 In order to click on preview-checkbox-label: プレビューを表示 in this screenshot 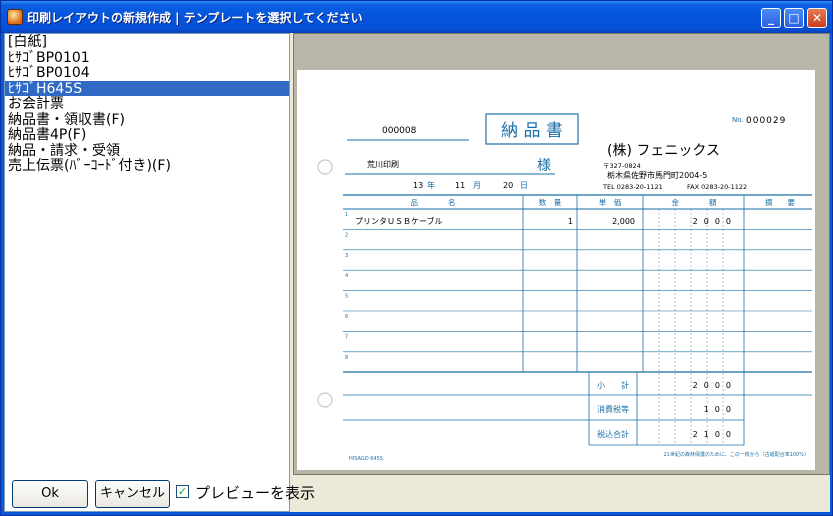, I will do `click(255, 492)`.